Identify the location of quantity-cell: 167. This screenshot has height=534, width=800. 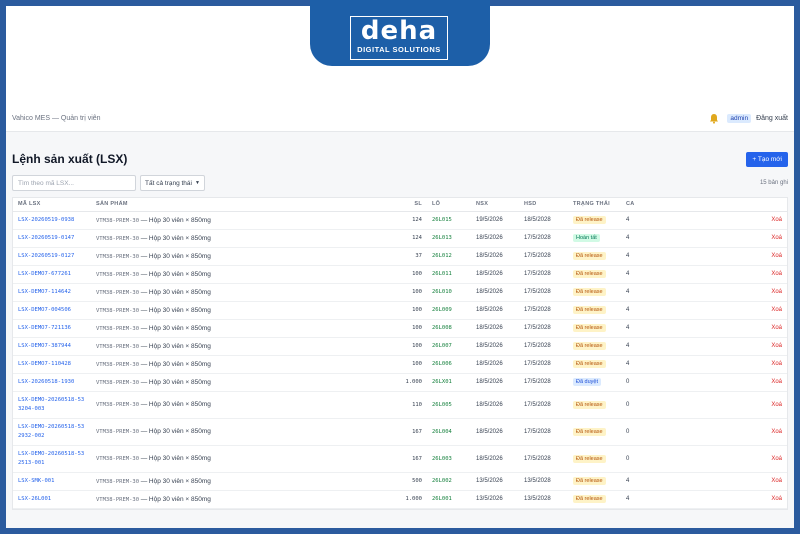
(409, 459).